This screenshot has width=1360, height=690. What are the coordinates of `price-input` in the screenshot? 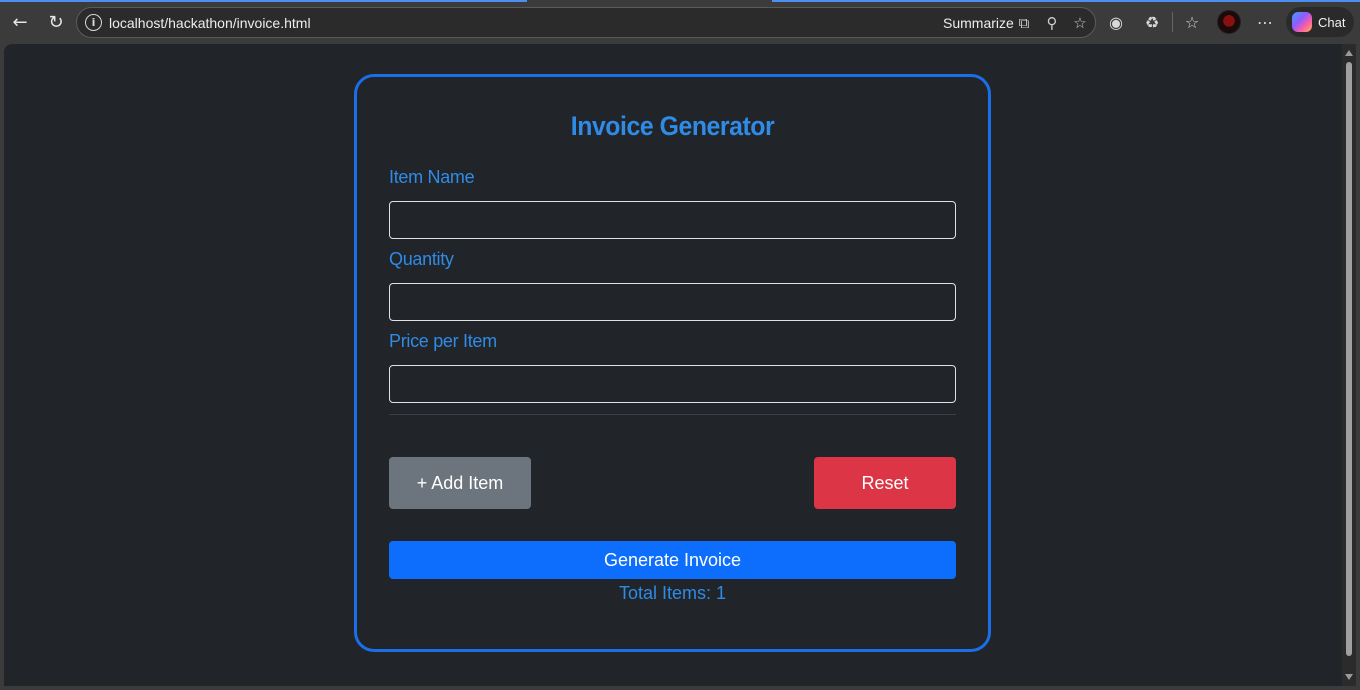 It's located at (672, 384).